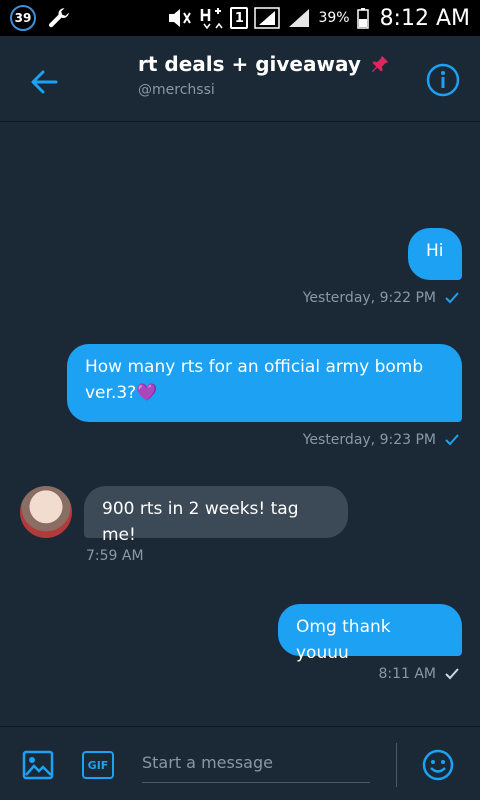  What do you see at coordinates (267, 18) in the screenshot?
I see `signal-icon` at bounding box center [267, 18].